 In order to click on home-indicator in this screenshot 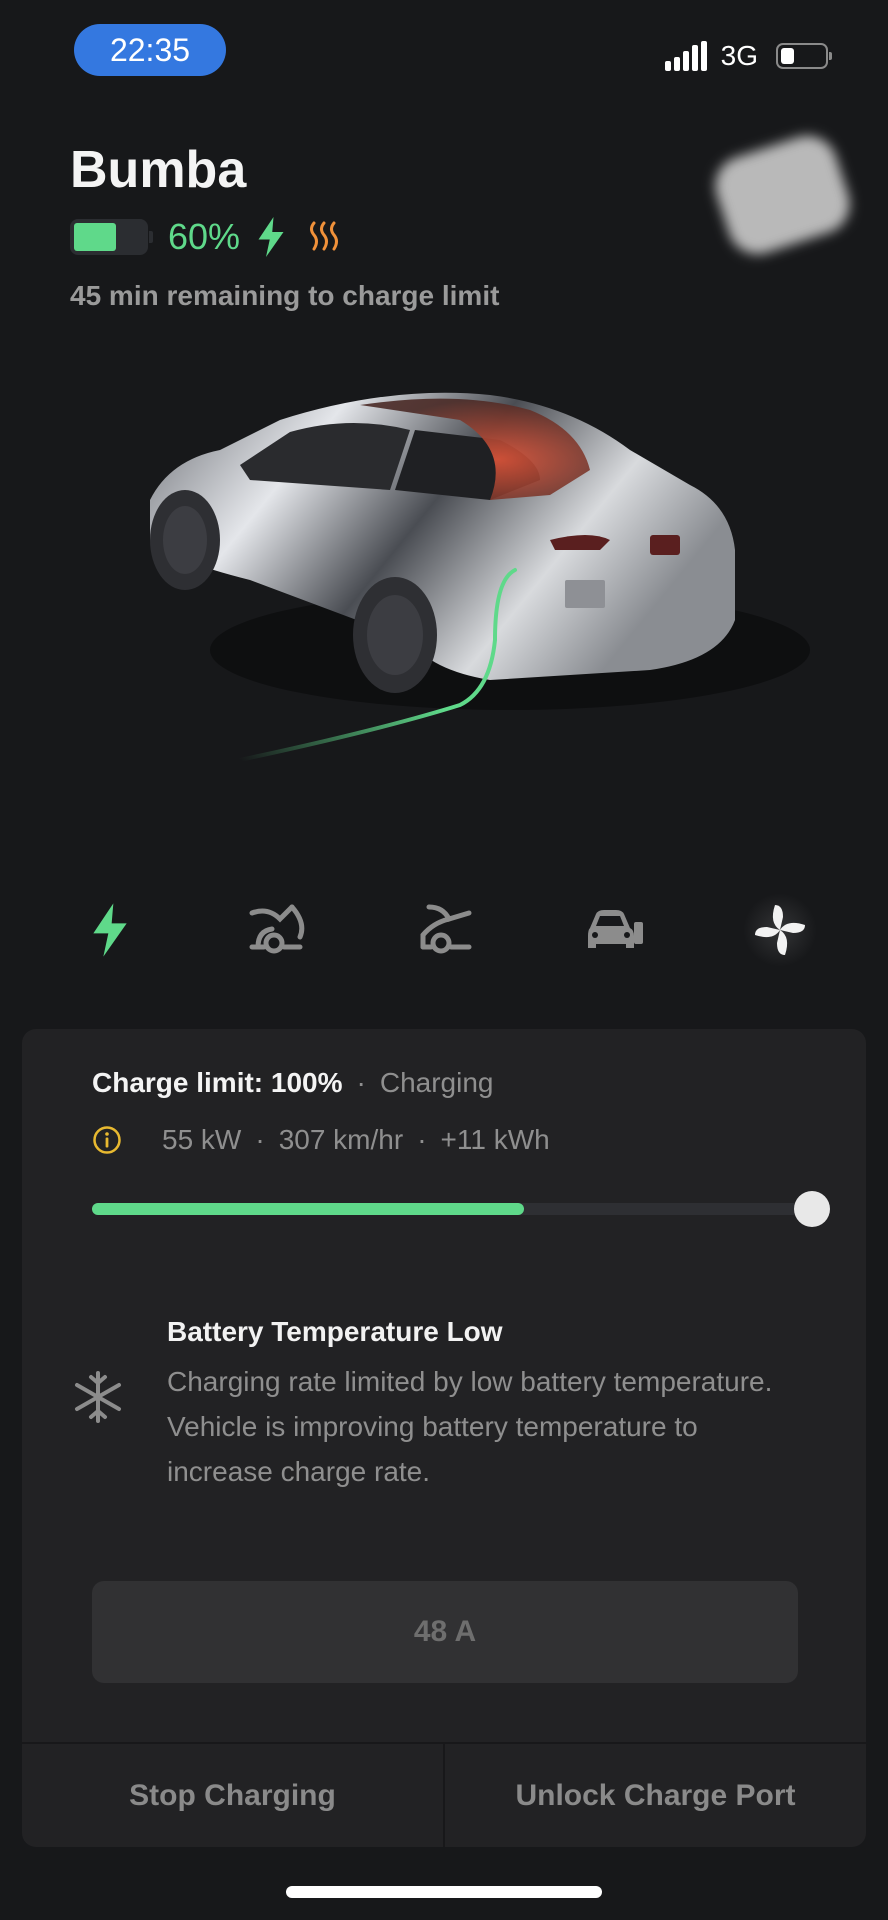, I will do `click(444, 1892)`.